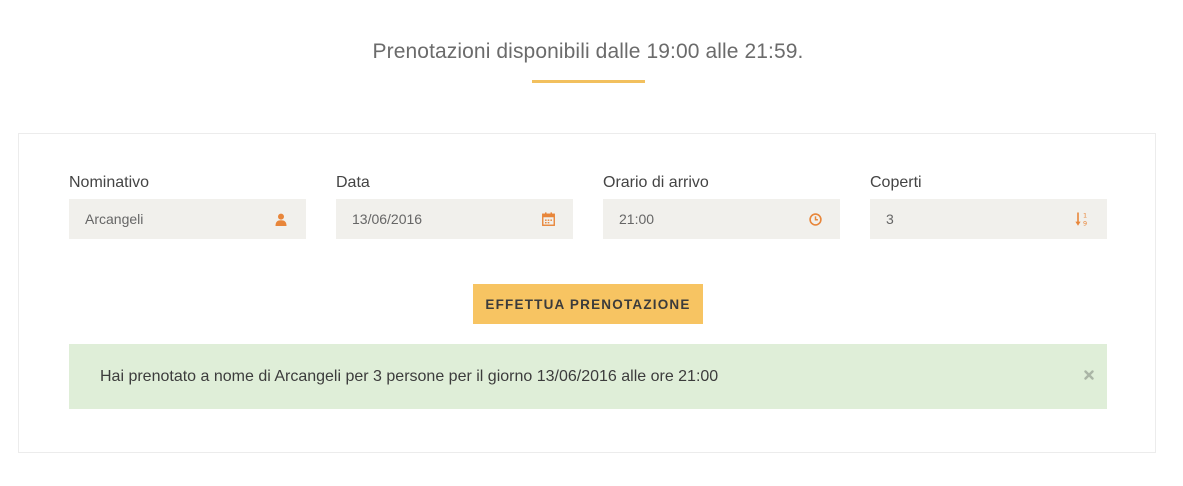 Image resolution: width=1183 pixels, height=486 pixels. What do you see at coordinates (281, 219) in the screenshot?
I see `user-icon` at bounding box center [281, 219].